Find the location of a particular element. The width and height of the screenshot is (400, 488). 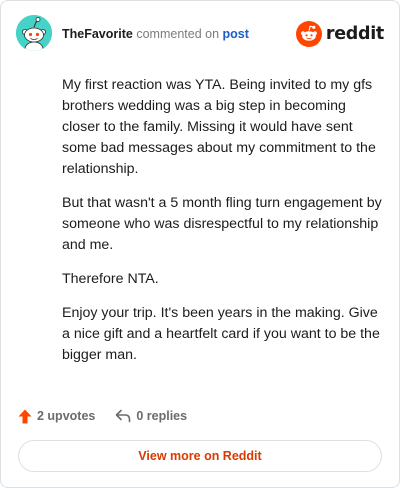

commented-on-text: commented on is located at coordinates (178, 34).